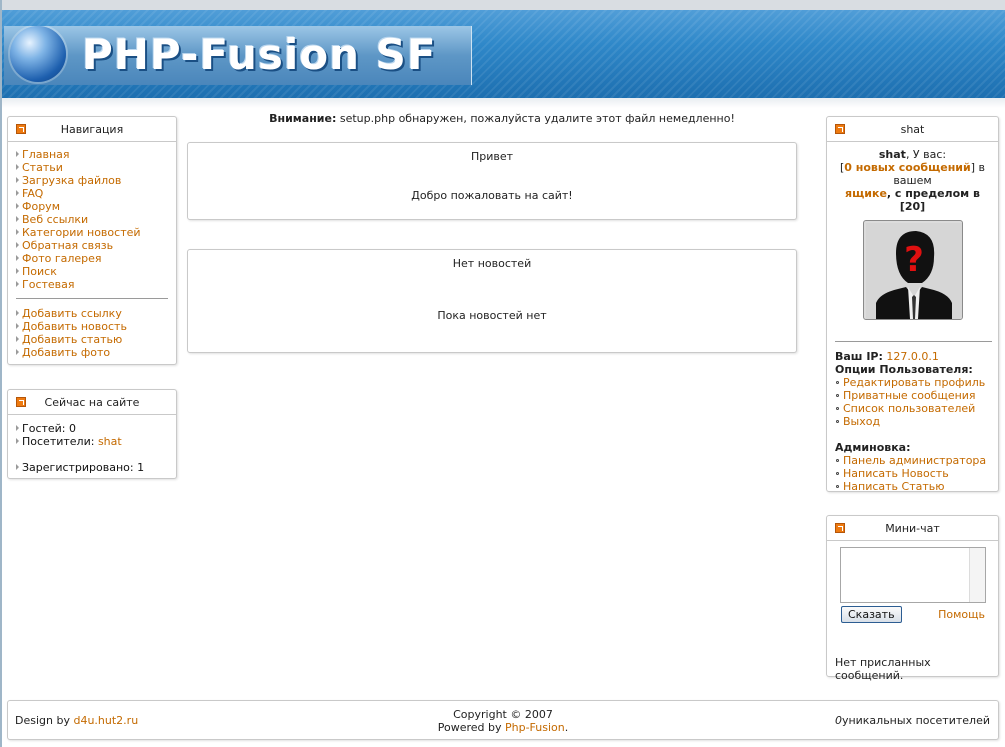 This screenshot has height=747, width=1005. I want to click on ip-address: 127.0.0.1, so click(912, 356).